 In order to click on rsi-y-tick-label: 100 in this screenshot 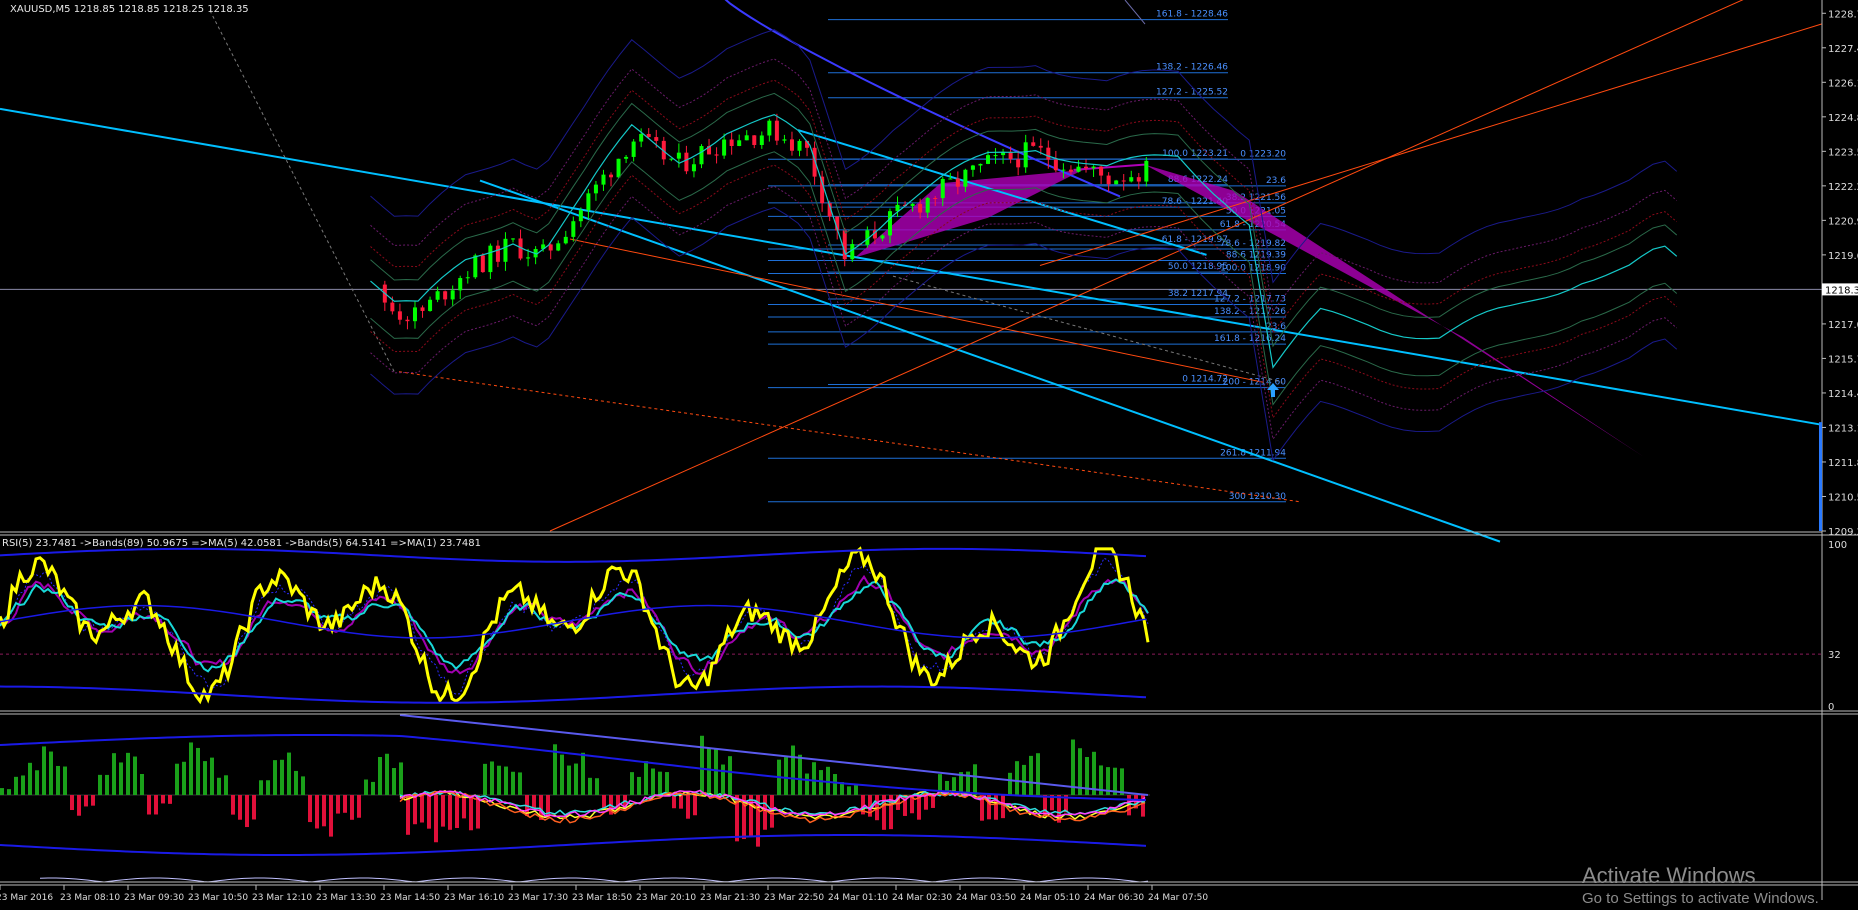, I will do `click(1837, 545)`.